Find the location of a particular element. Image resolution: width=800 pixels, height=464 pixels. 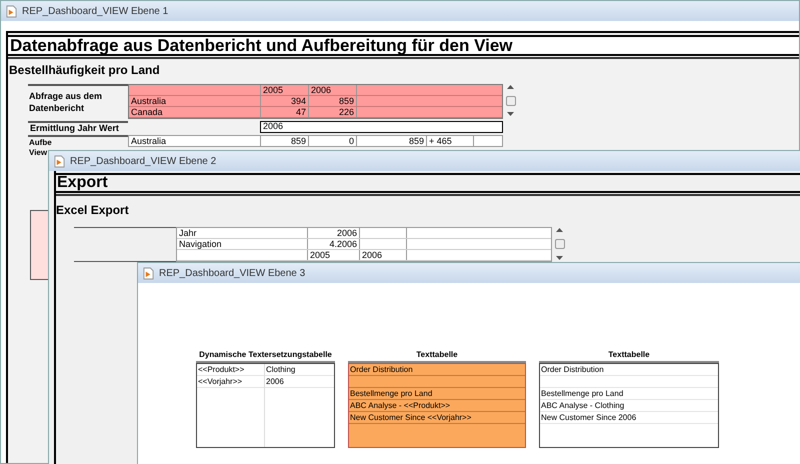

page-heading: Datenabfrage aus Datenbericht und Aufbereitung für den View is located at coordinates (403, 45).